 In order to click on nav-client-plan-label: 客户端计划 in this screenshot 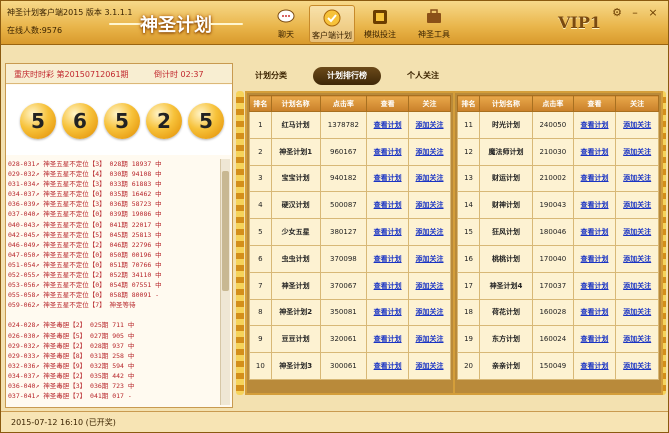, I will do `click(332, 35)`.